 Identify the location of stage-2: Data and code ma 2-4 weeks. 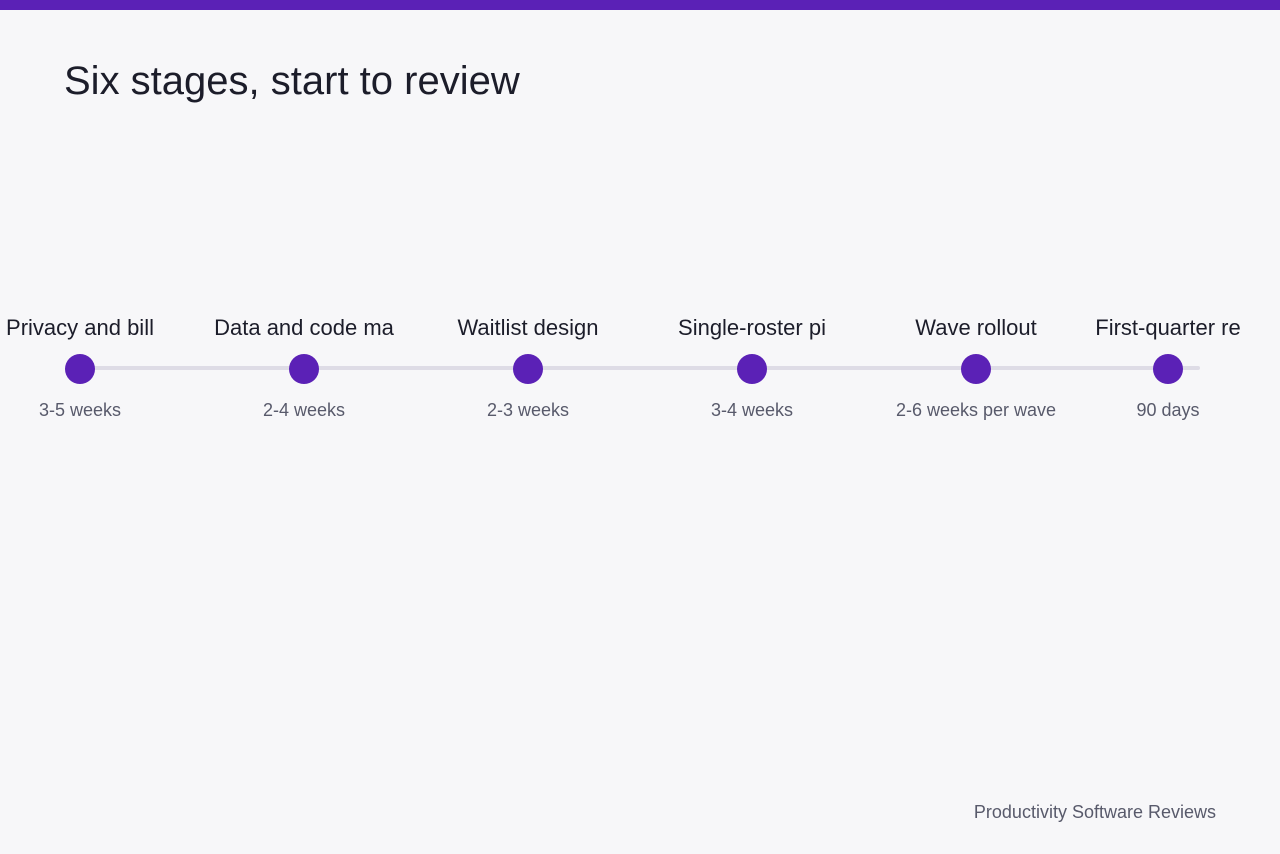
(304, 370).